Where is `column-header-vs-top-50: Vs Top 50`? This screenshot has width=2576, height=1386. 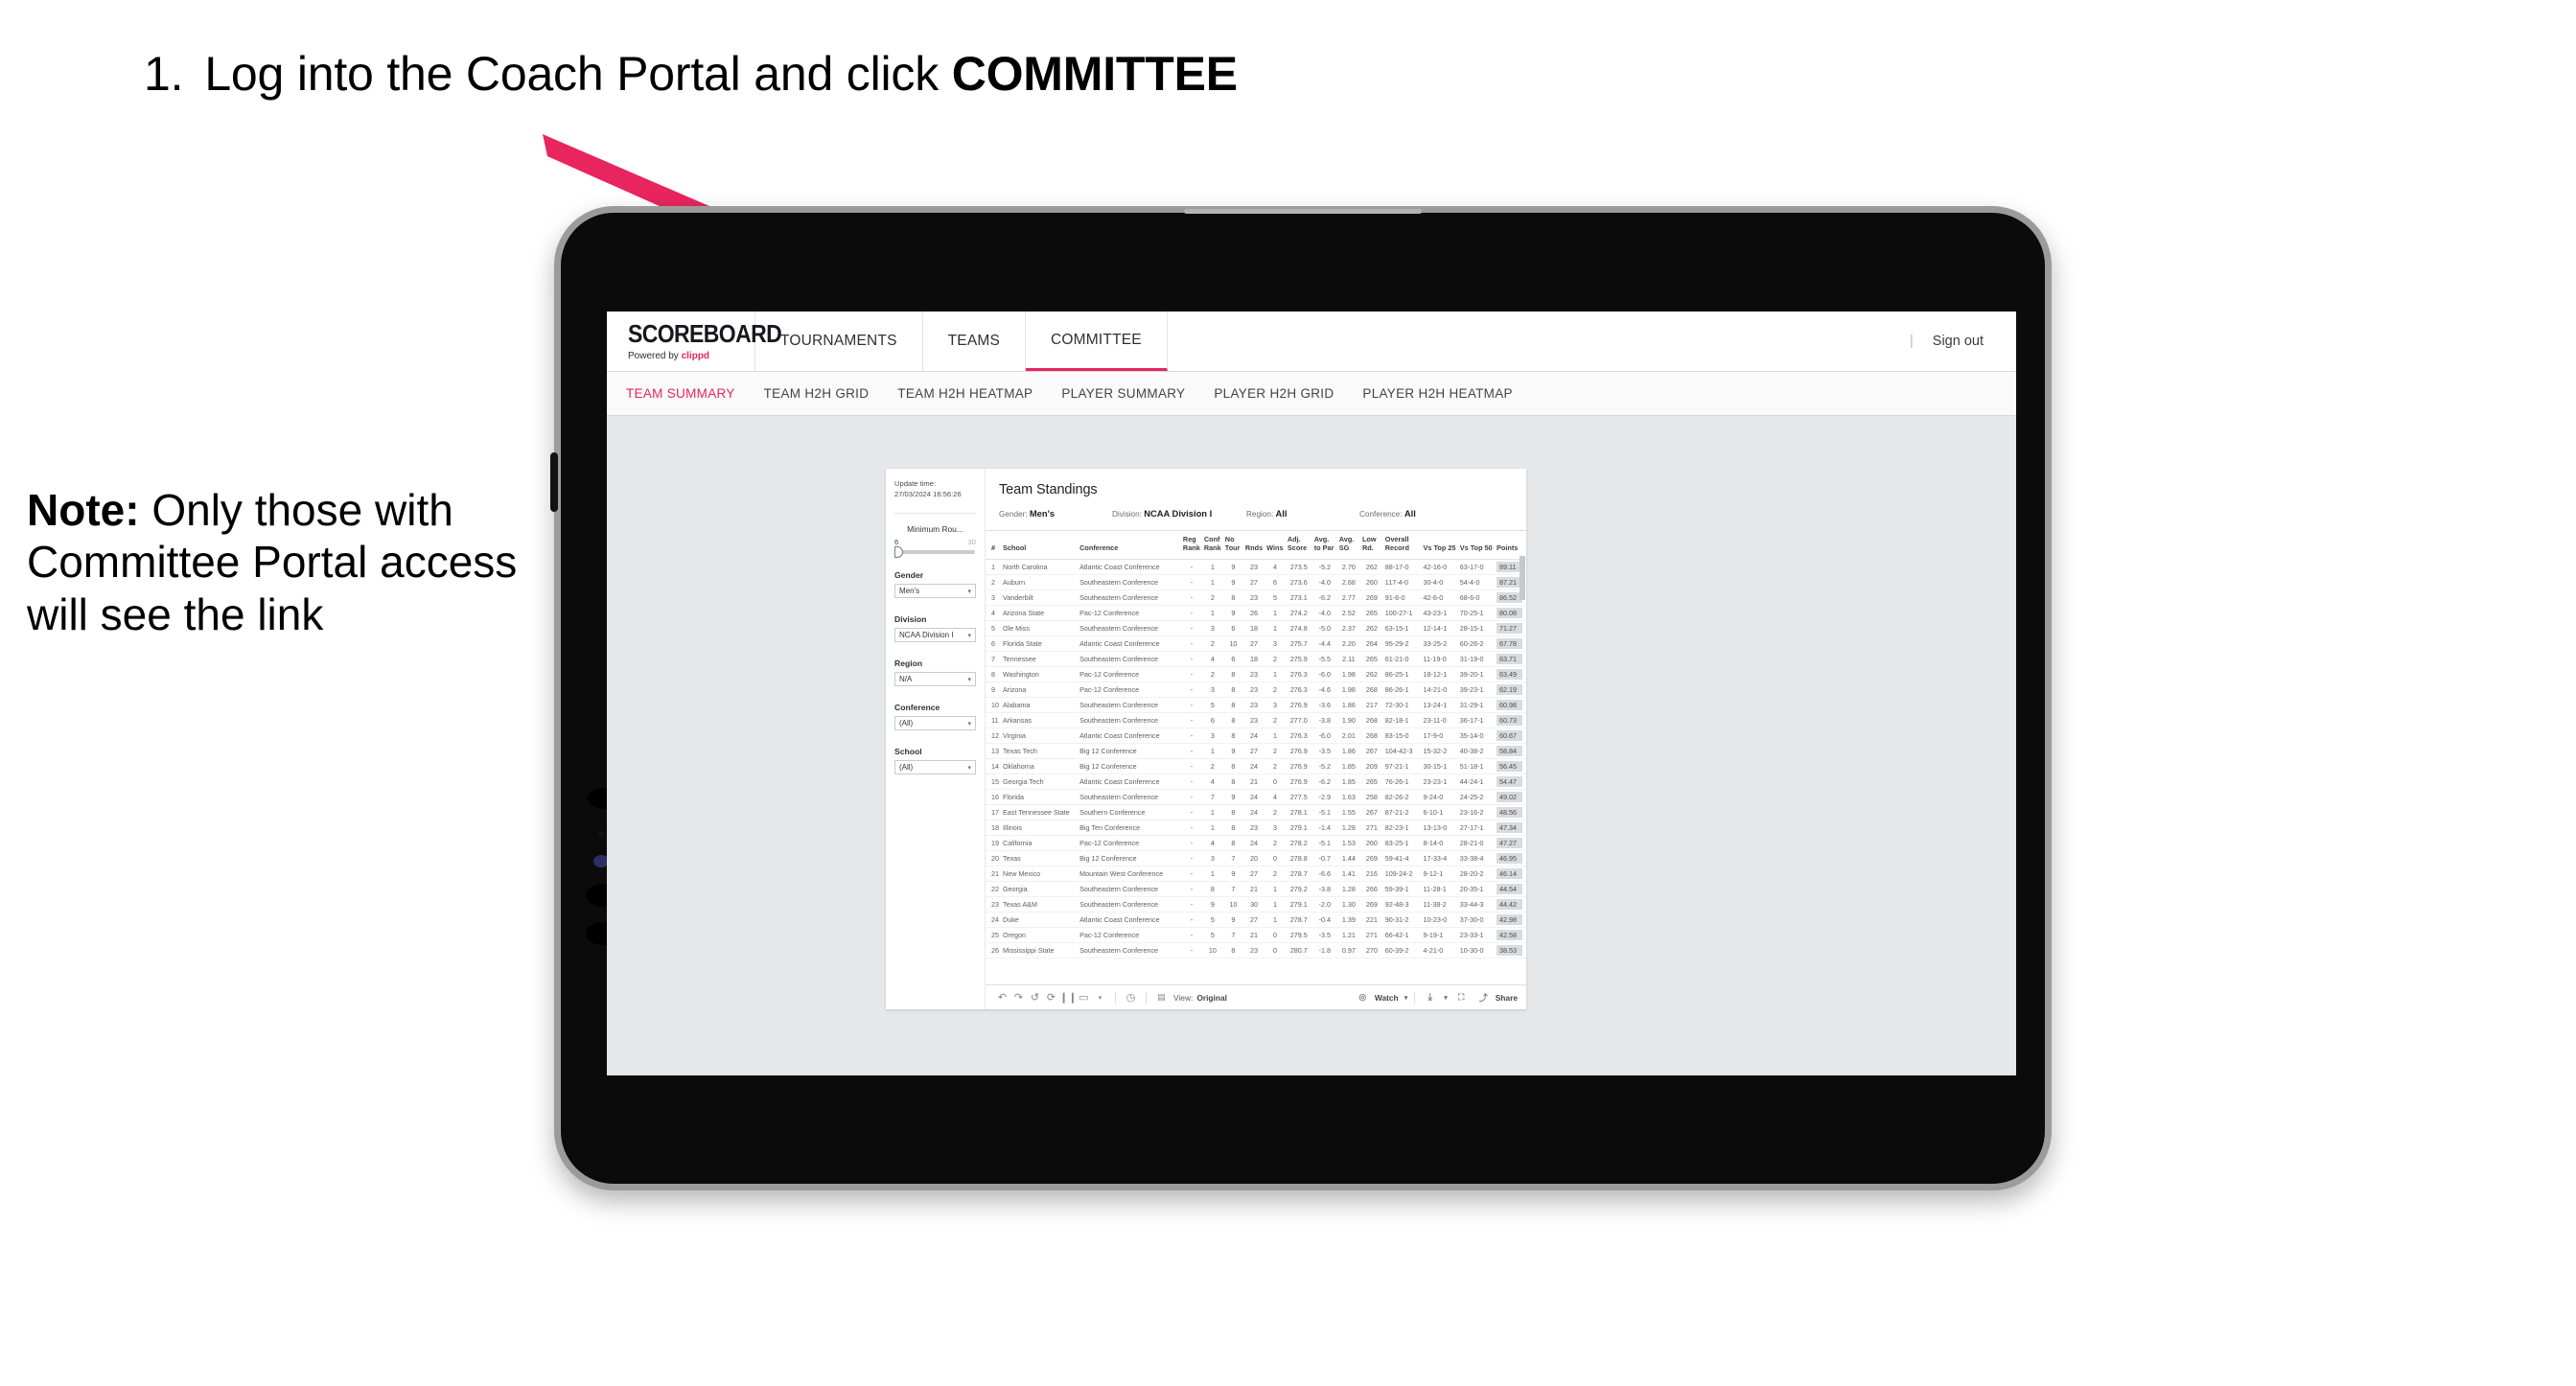
column-header-vs-top-50: Vs Top 50 is located at coordinates (1476, 545).